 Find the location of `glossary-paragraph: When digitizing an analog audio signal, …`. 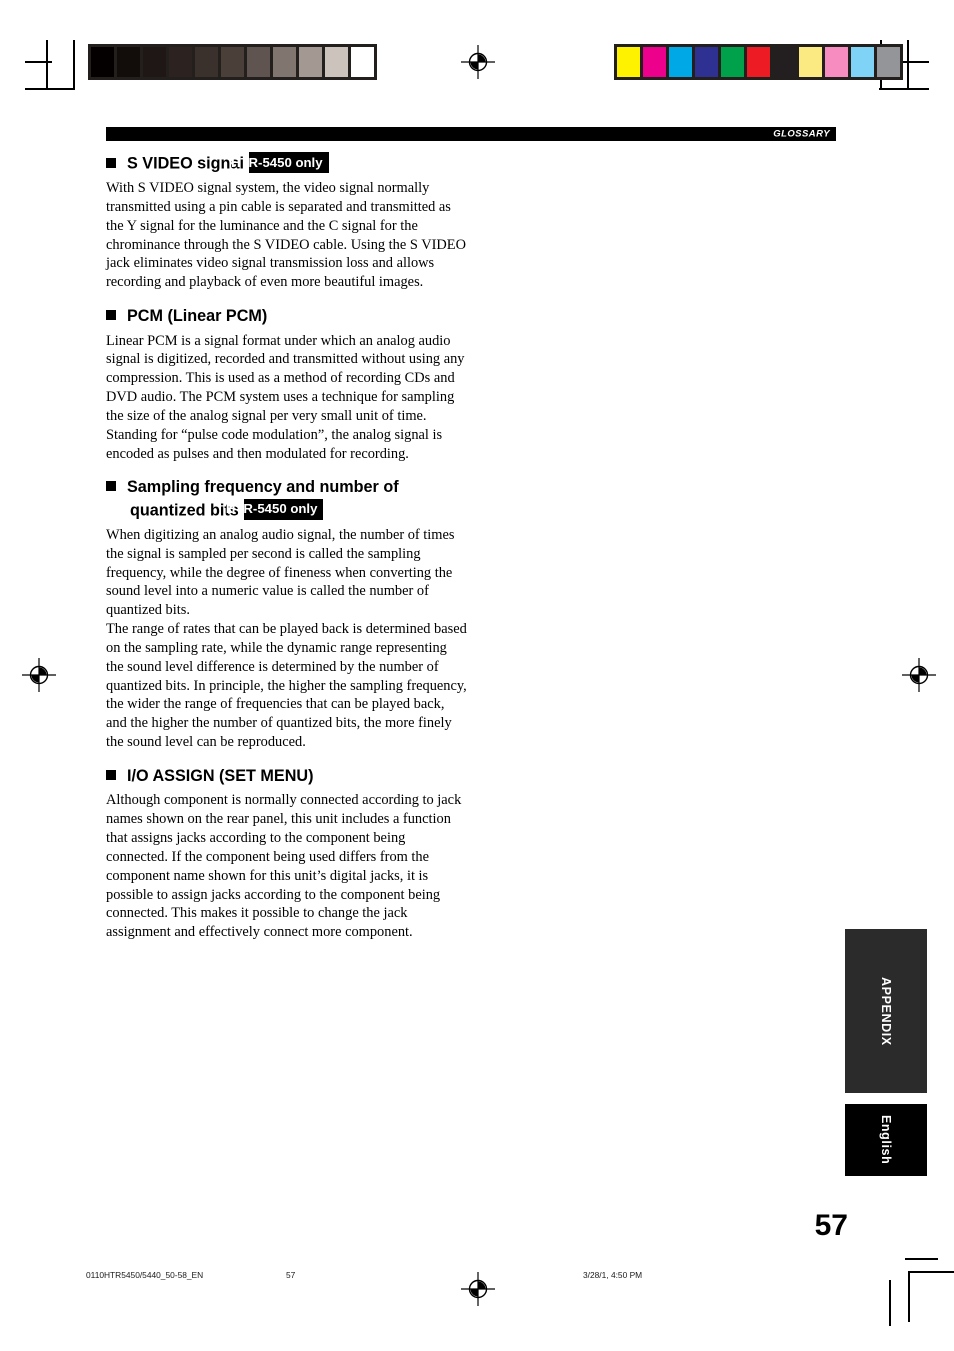

glossary-paragraph: When digitizing an analog audio signal, … is located at coordinates (280, 572).